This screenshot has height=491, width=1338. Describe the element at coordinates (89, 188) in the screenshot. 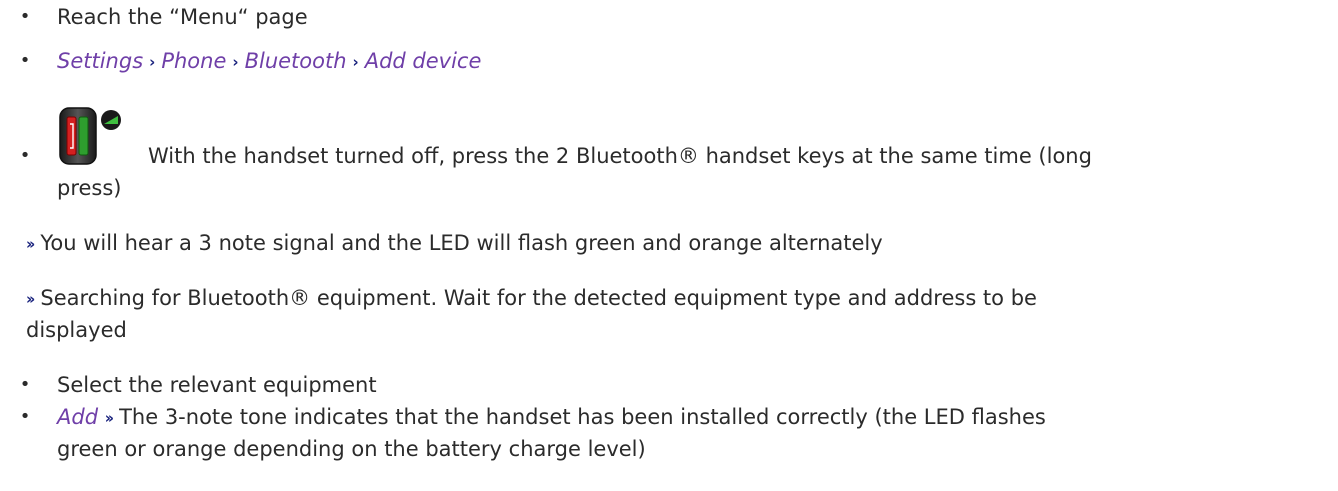

I see `step-text-cont: press)` at that location.